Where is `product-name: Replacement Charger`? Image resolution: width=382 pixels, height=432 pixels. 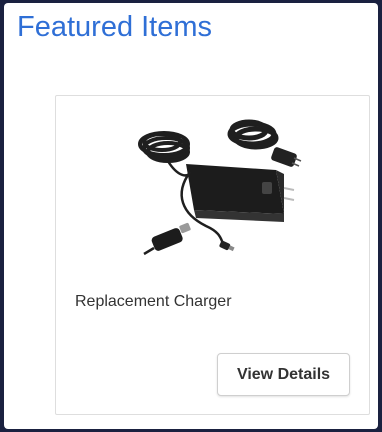
product-name: Replacement Charger is located at coordinates (153, 301).